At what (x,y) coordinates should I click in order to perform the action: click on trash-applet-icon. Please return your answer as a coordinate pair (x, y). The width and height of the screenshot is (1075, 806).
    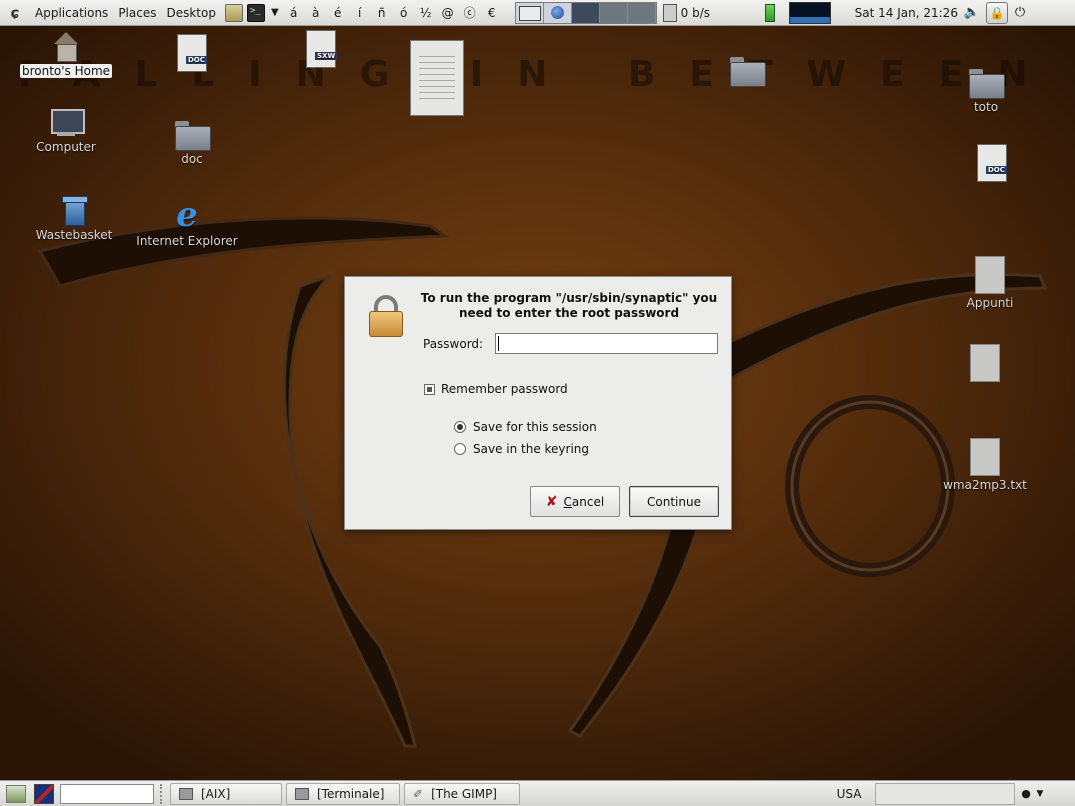
    Looking at the image, I should click on (1059, 794).